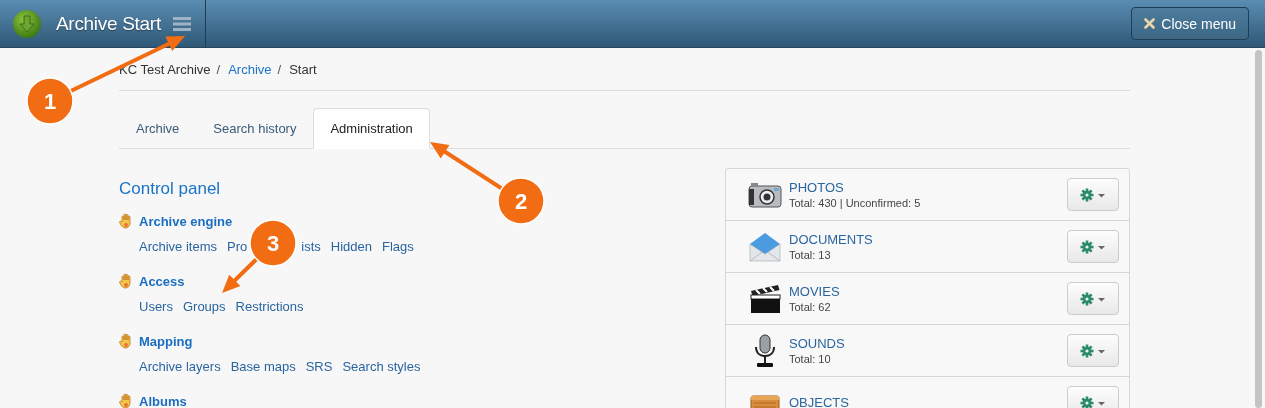 The image size is (1265, 408). I want to click on collection-totals: Total: 62, so click(810, 307).